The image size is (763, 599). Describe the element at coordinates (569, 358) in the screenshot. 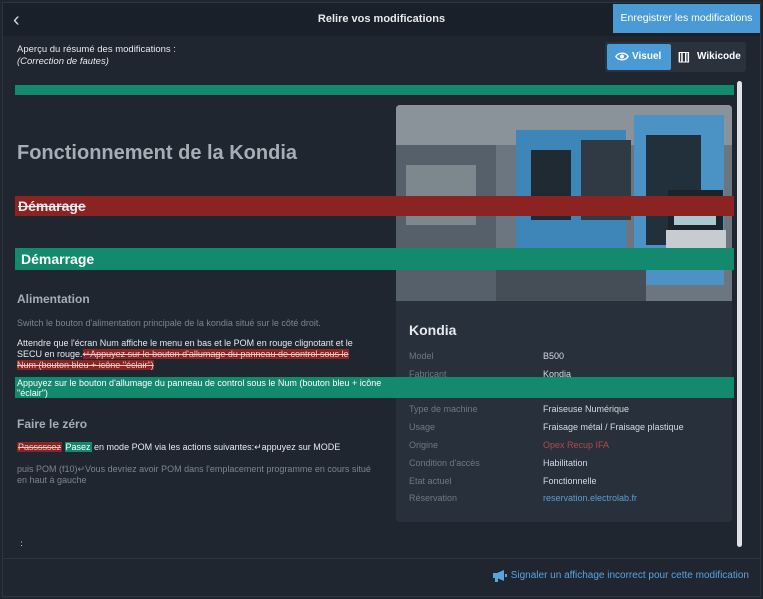

I see `infobox-row: Model B500` at that location.